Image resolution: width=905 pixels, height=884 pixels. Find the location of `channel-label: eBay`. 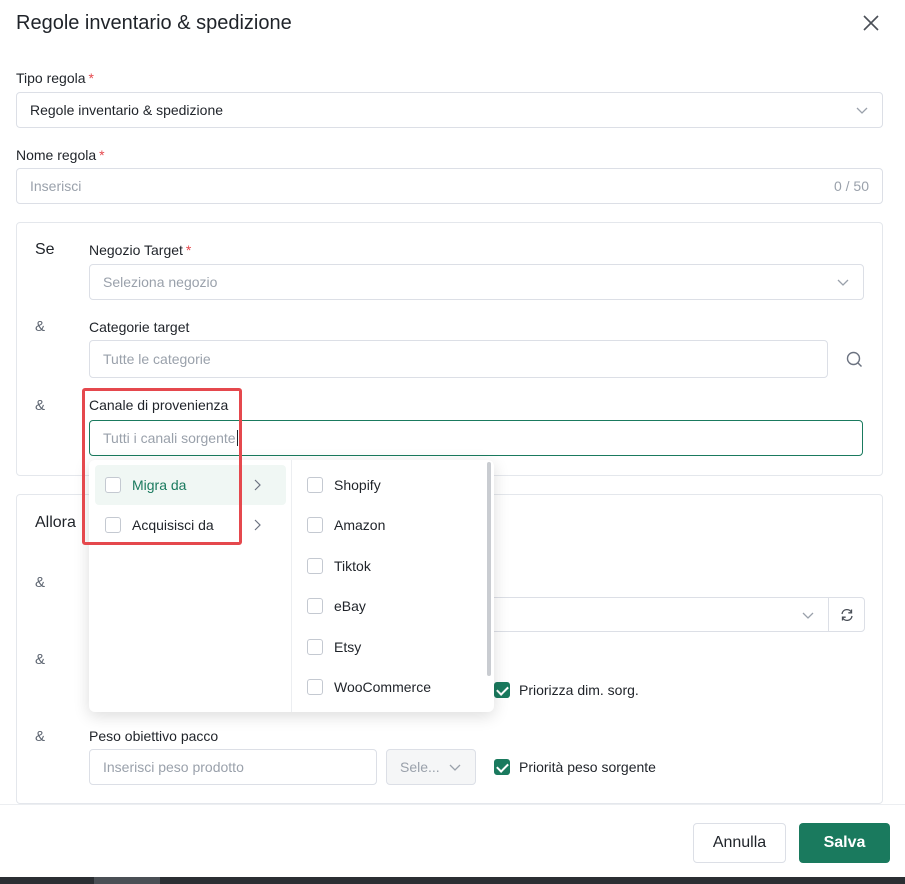

channel-label: eBay is located at coordinates (350, 606).